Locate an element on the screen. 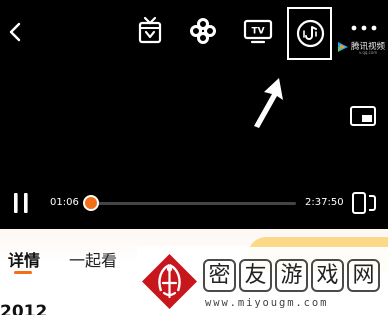  svg-text: TV is located at coordinates (257, 32).